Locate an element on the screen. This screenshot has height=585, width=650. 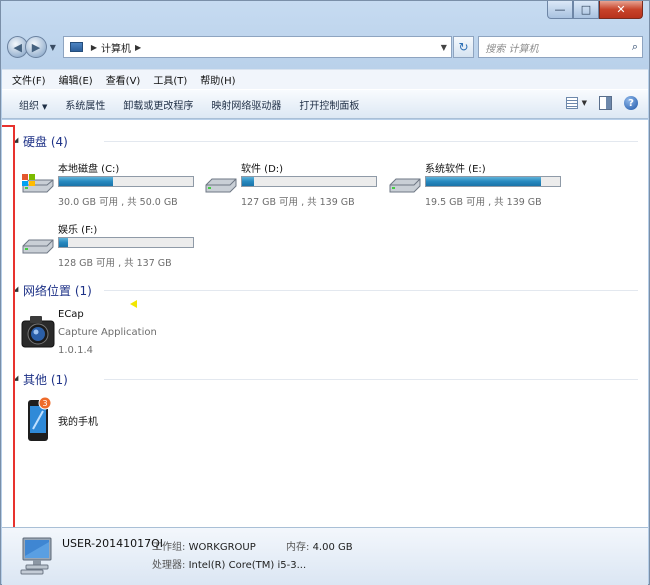
memory-info: 内存: 4.00 GB is located at coordinates (319, 545).